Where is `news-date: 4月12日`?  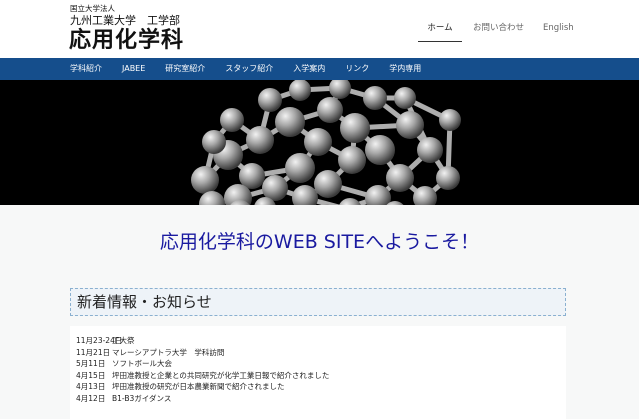
news-date: 4月12日 is located at coordinates (91, 398).